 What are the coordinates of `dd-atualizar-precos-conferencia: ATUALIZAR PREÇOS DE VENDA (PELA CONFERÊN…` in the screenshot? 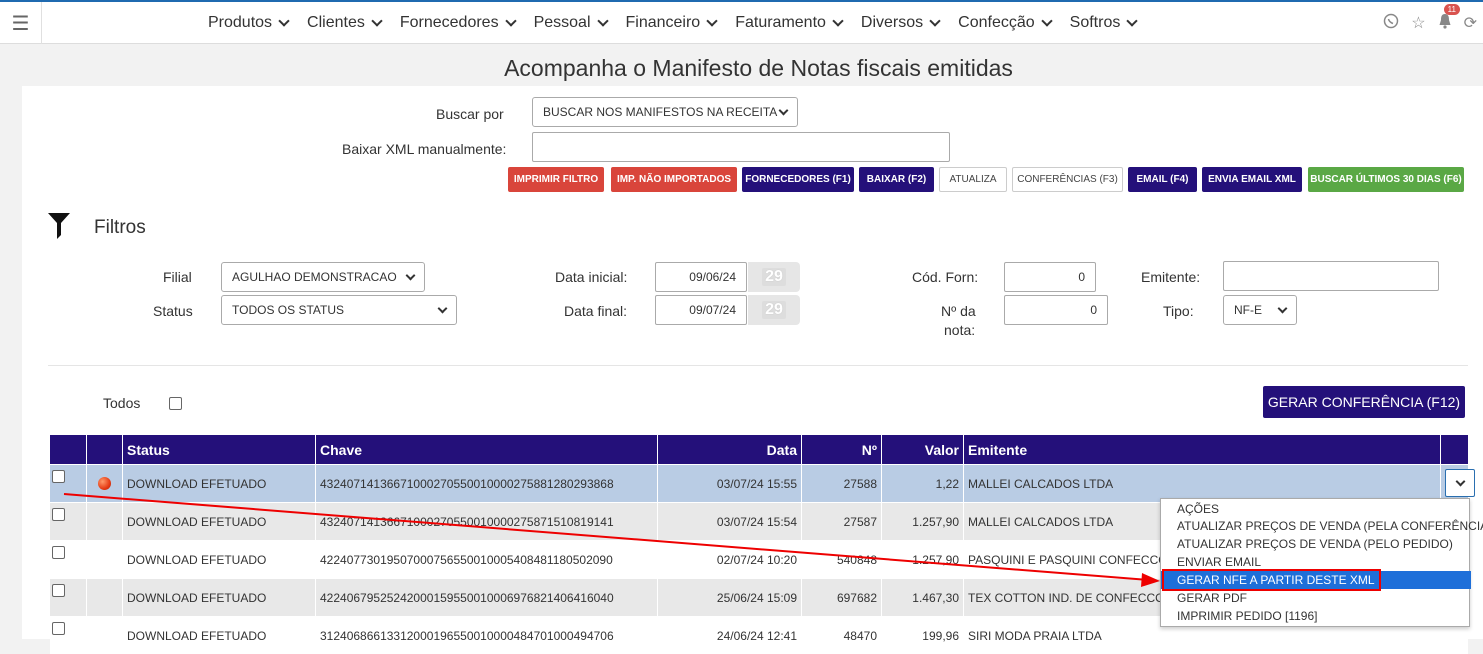 It's located at (1322, 526).